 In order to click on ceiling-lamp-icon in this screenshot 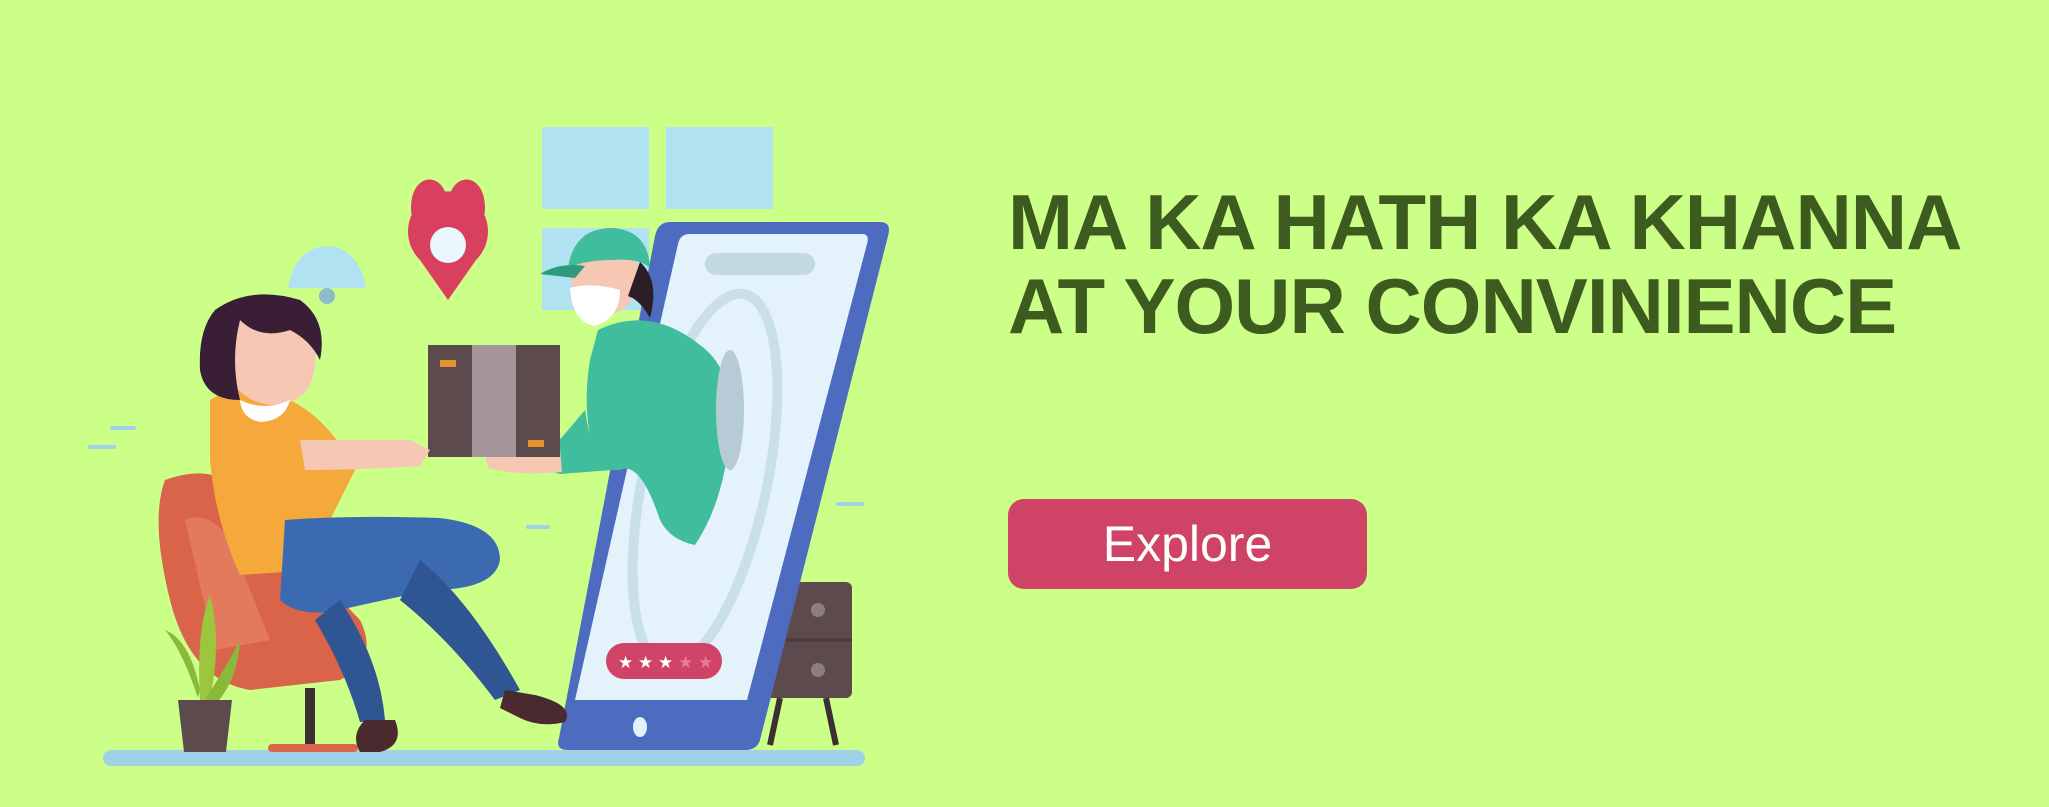, I will do `click(327, 275)`.